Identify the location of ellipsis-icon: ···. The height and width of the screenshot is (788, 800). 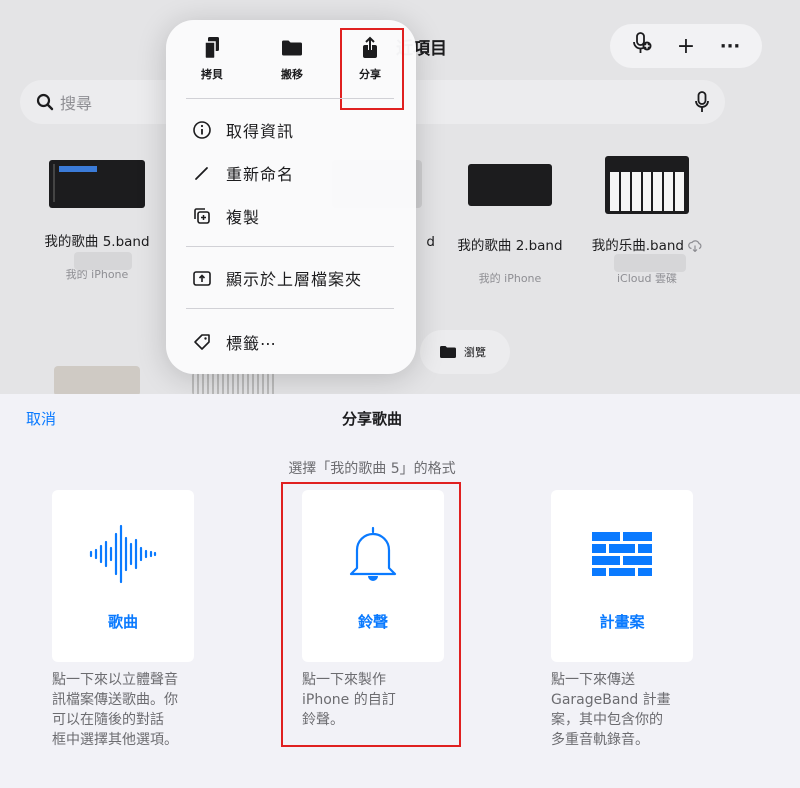
(730, 46).